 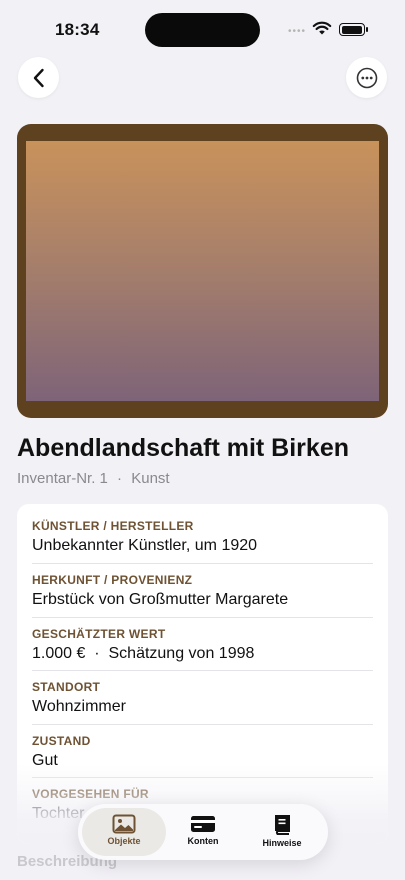 I want to click on detail-label: VORGESEHEN FÜR, so click(x=90, y=794).